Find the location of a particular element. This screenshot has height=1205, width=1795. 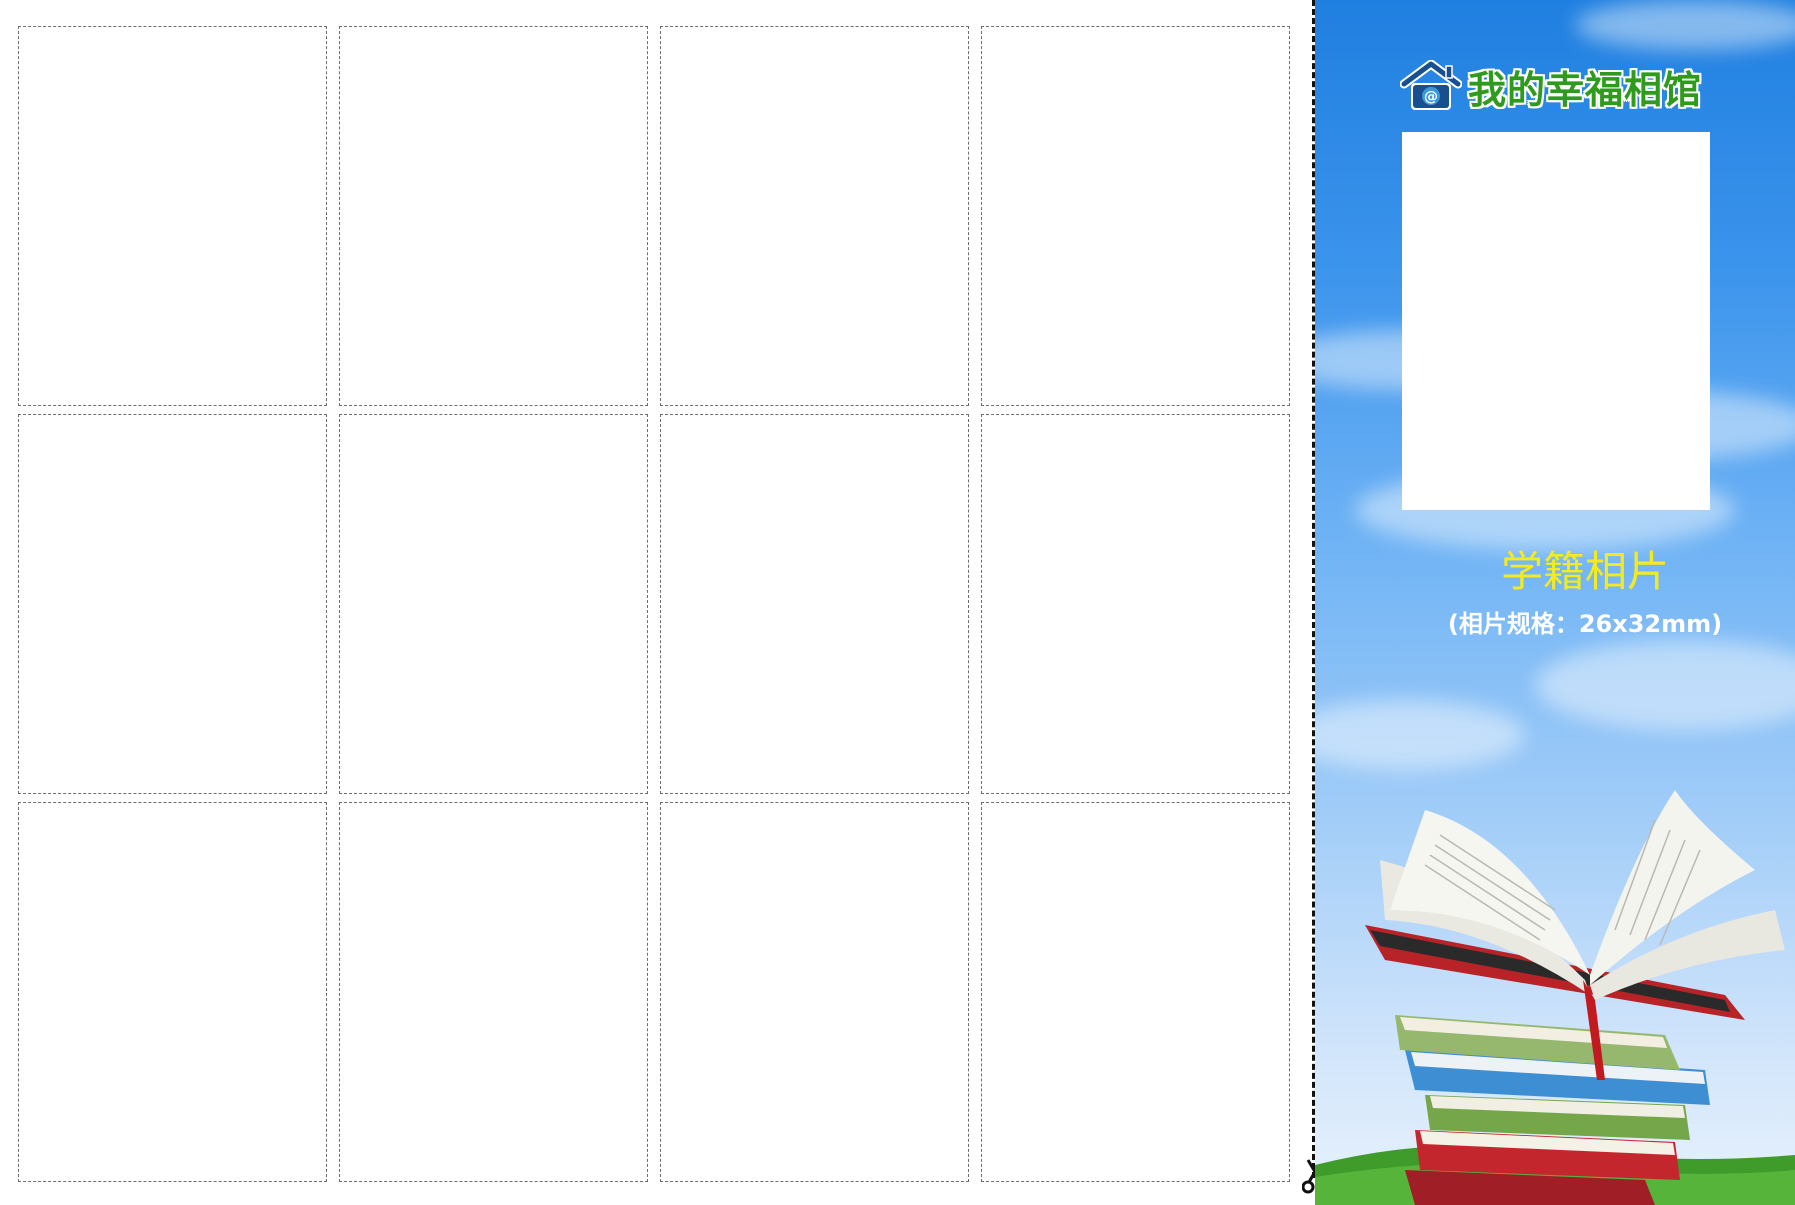

brand-logo: @ 我的幸福相馆 is located at coordinates (1551, 86).